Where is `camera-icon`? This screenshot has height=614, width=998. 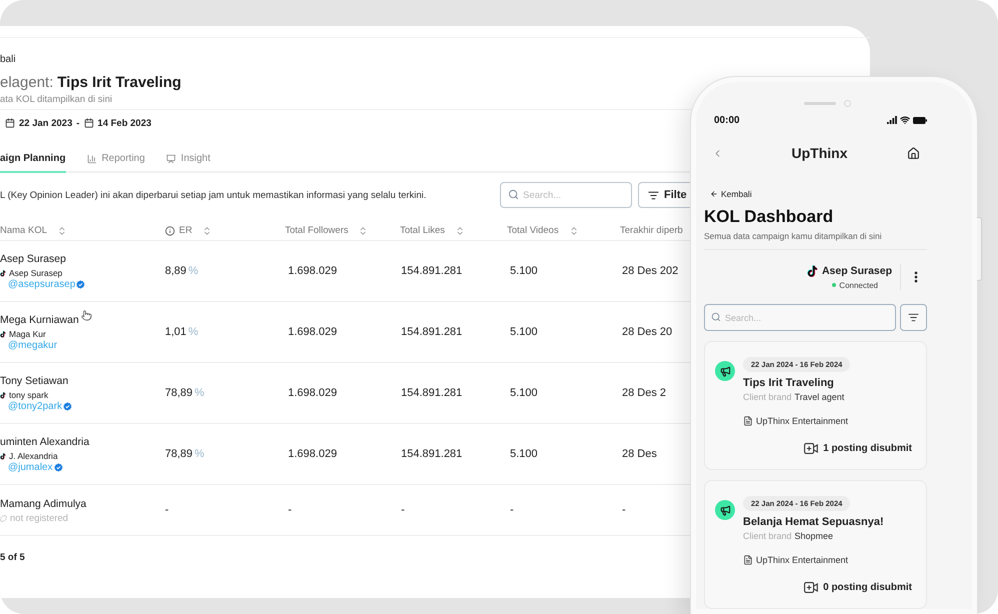
camera-icon is located at coordinates (847, 103).